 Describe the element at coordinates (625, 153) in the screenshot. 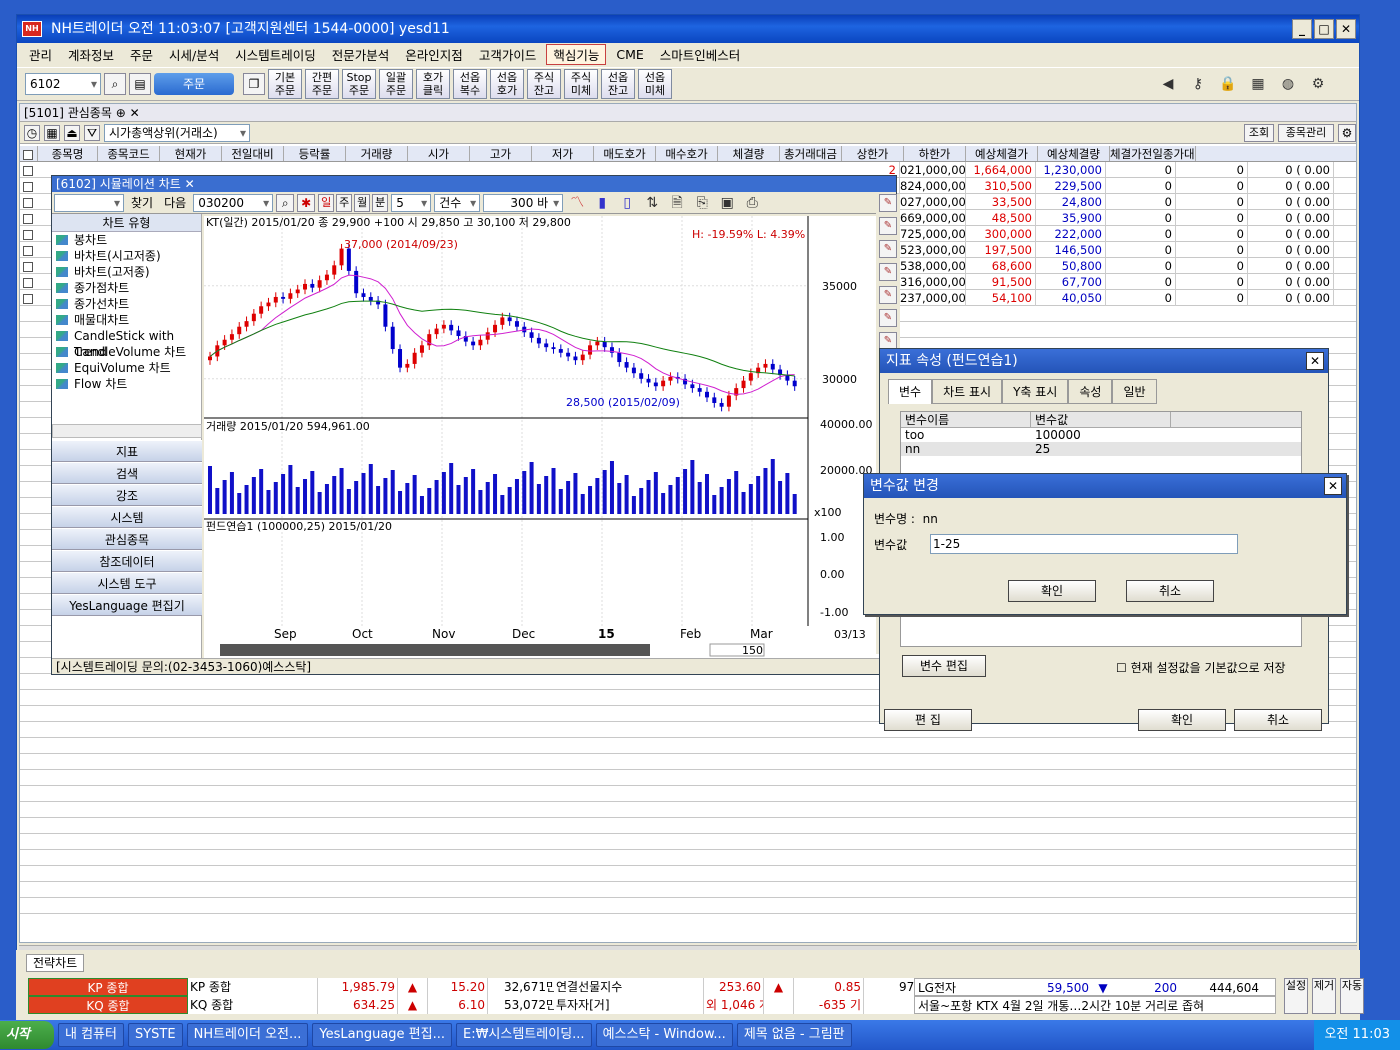

I see `column-header: 매도호가` at that location.